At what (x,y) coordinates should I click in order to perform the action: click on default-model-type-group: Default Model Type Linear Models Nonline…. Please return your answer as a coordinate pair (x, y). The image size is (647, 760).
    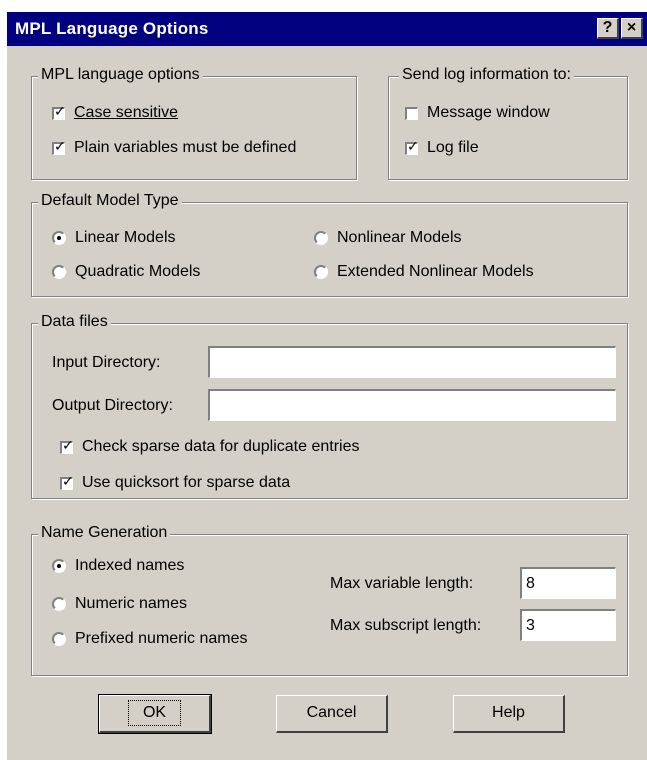
    Looking at the image, I should click on (329, 244).